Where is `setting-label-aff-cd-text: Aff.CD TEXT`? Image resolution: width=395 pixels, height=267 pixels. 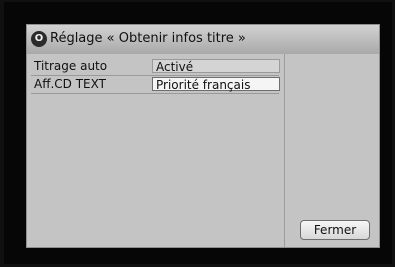
setting-label-aff-cd-text: Aff.CD TEXT is located at coordinates (70, 84).